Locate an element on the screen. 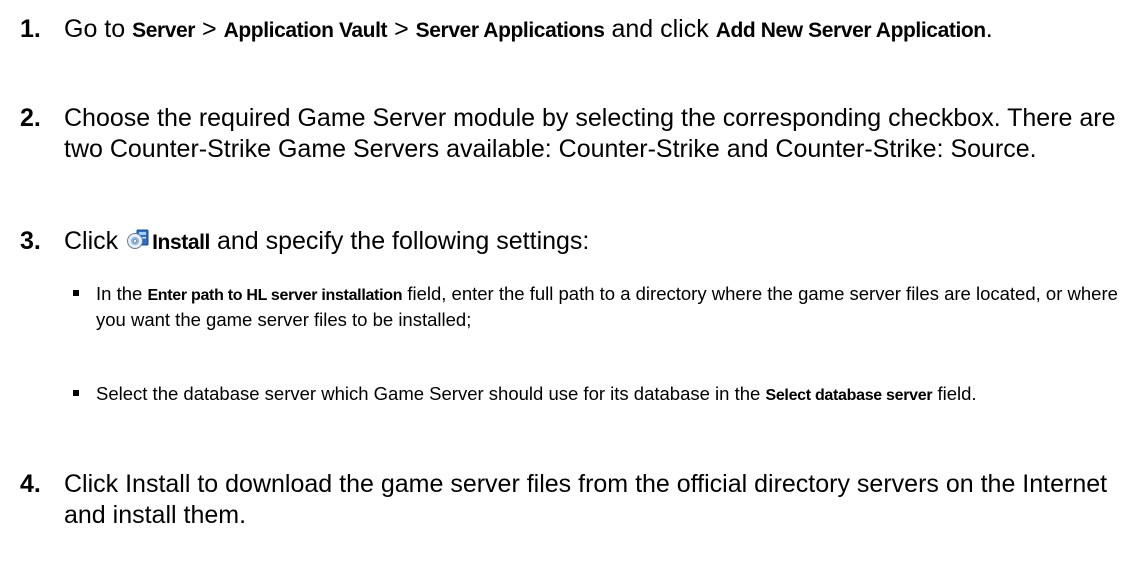  step-number: 4. is located at coordinates (30, 484).